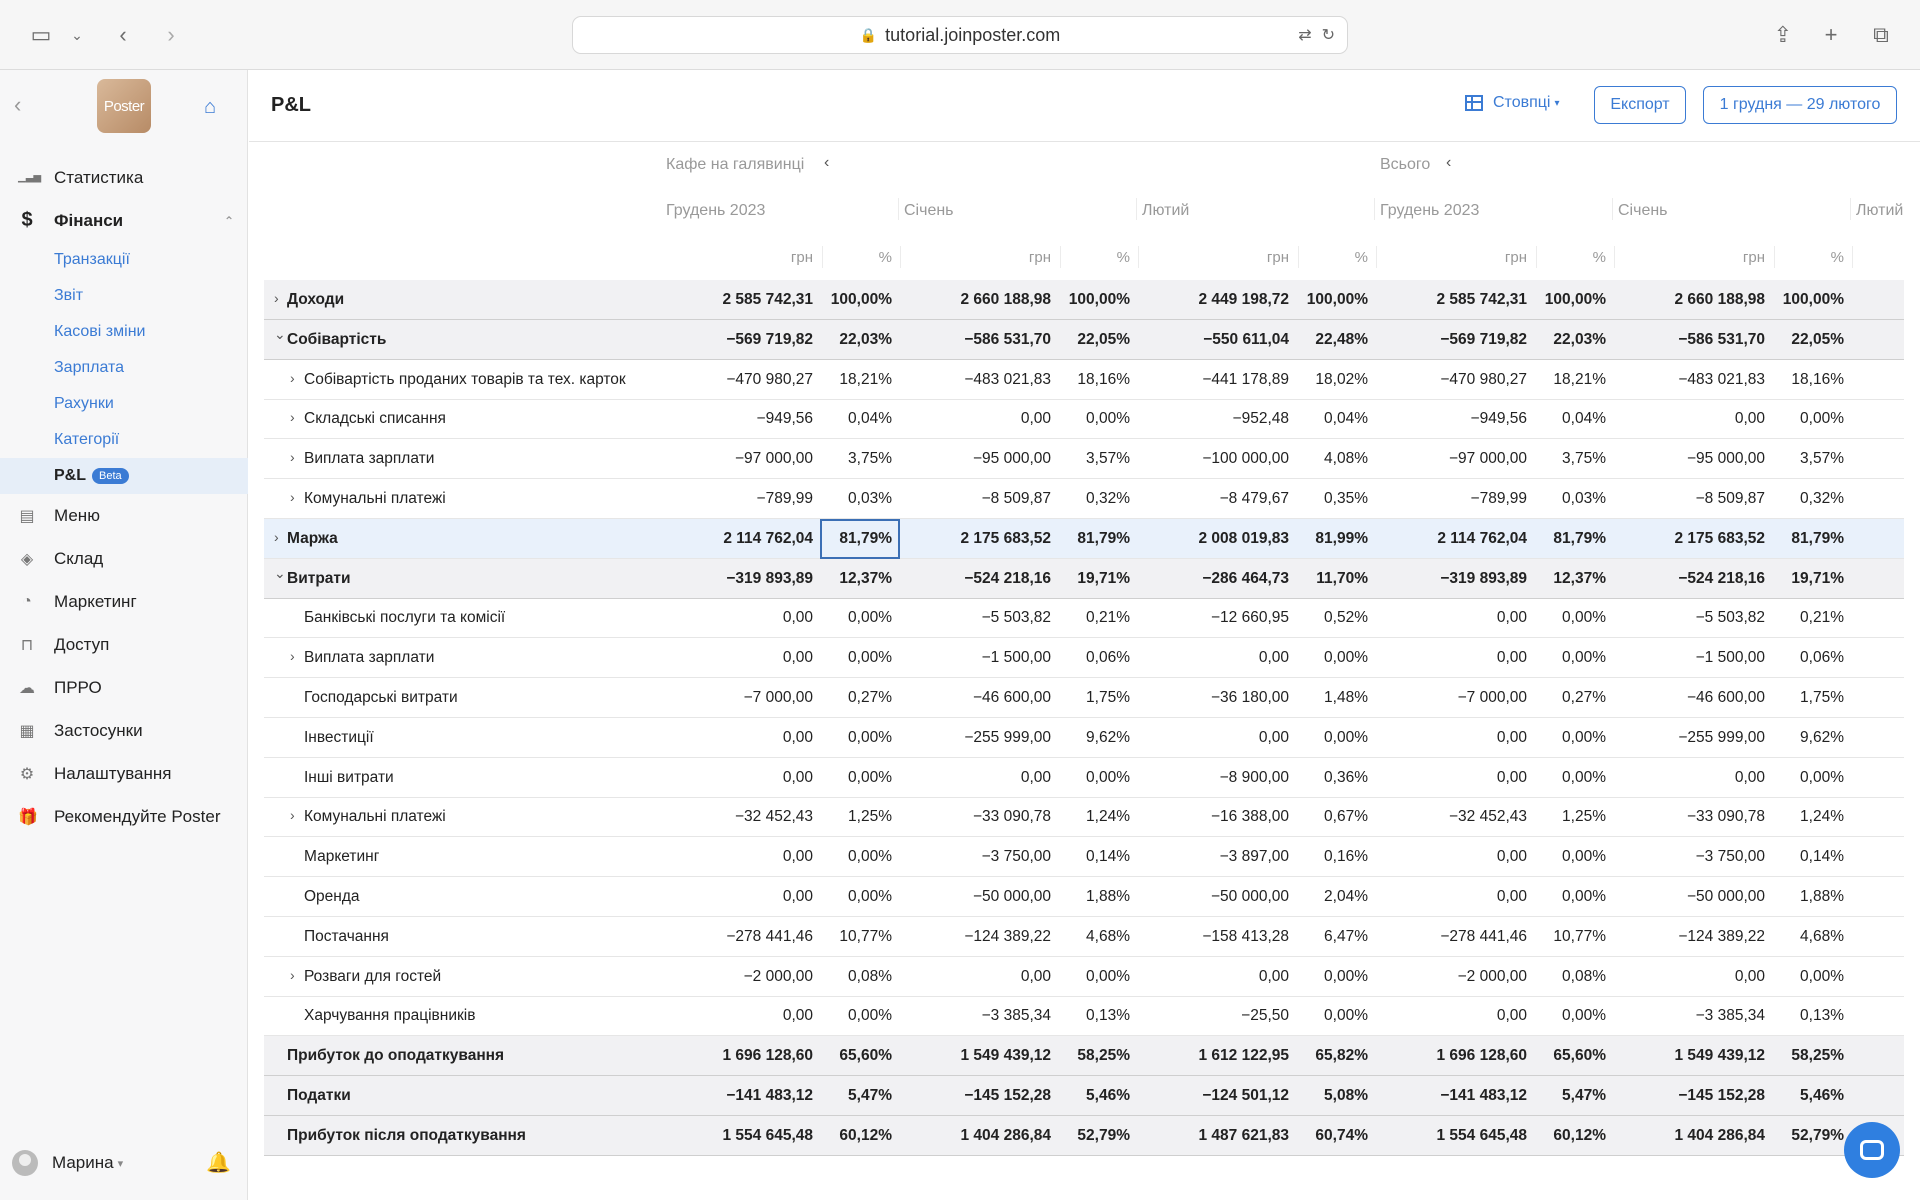 The width and height of the screenshot is (1920, 1200). What do you see at coordinates (971, 937) in the screenshot?
I see `amount-cell: −124 389,22` at bounding box center [971, 937].